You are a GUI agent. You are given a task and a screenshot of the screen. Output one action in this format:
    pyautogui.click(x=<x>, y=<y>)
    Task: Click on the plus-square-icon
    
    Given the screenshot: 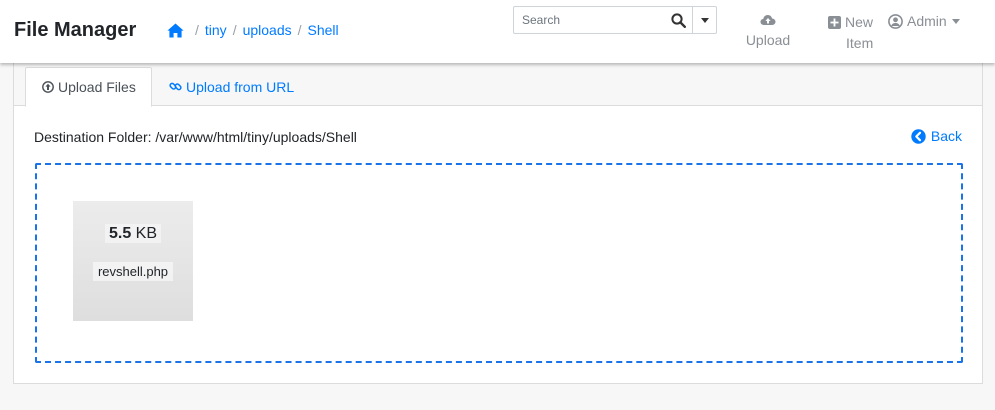 What is the action you would take?
    pyautogui.click(x=834, y=22)
    